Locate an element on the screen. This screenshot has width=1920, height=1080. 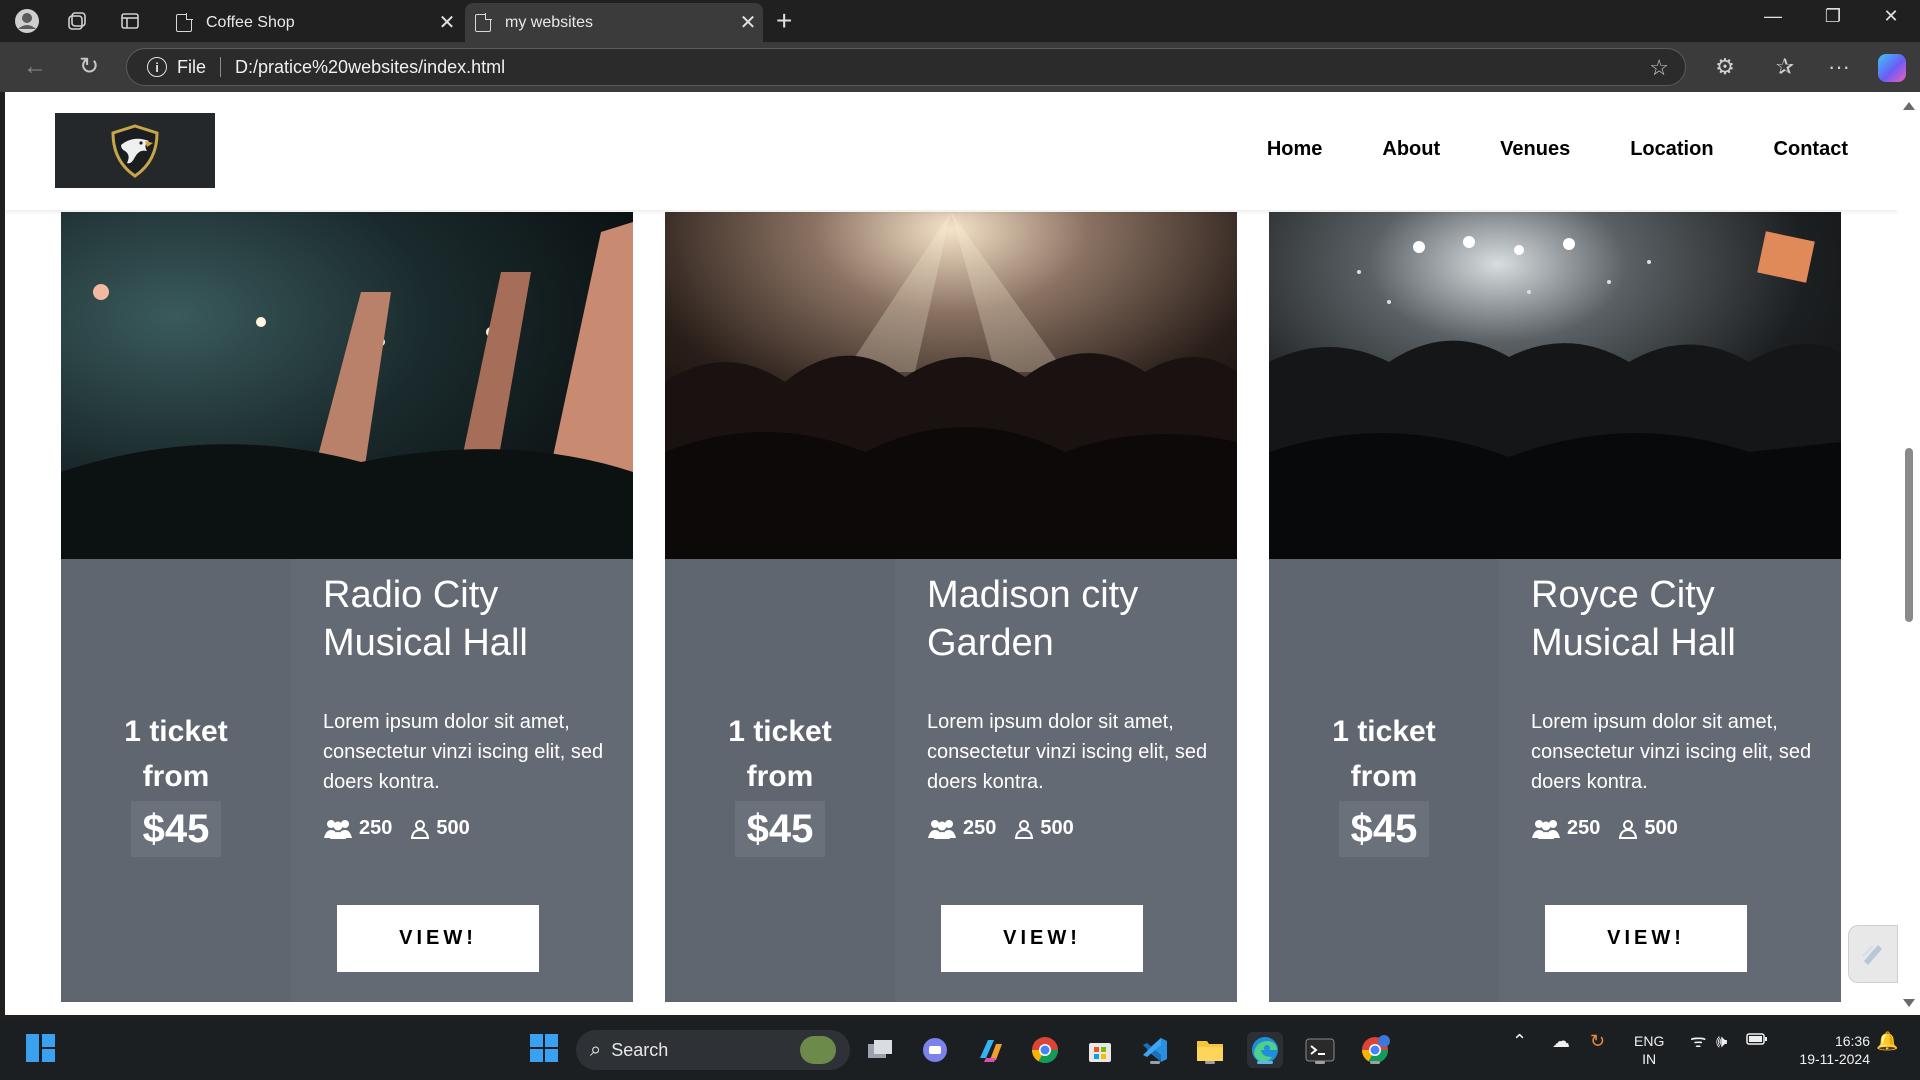
onedrive-icon: ☁ is located at coordinates (1561, 1041).